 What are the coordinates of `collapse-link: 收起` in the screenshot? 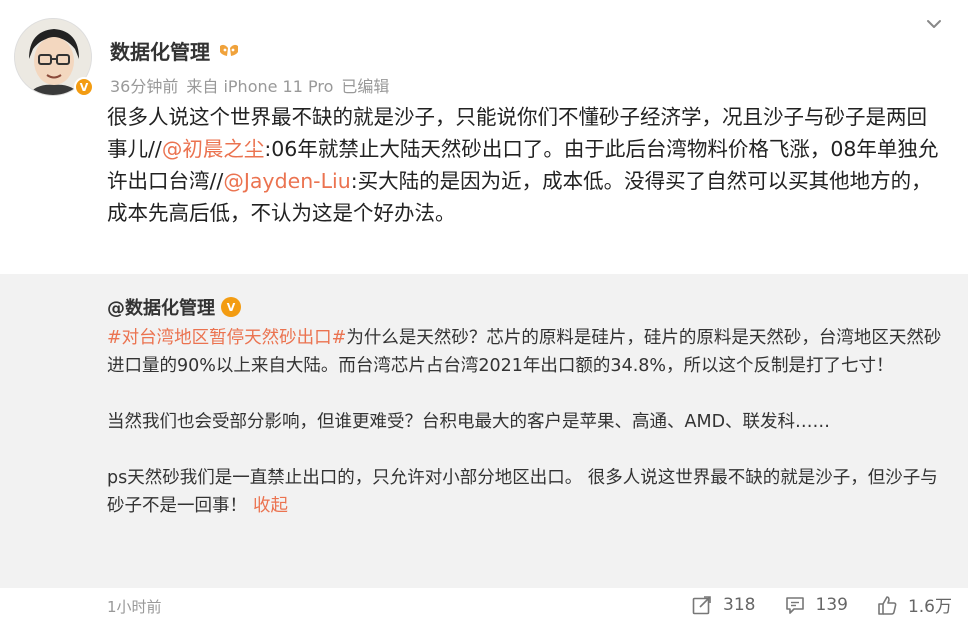 It's located at (270, 506).